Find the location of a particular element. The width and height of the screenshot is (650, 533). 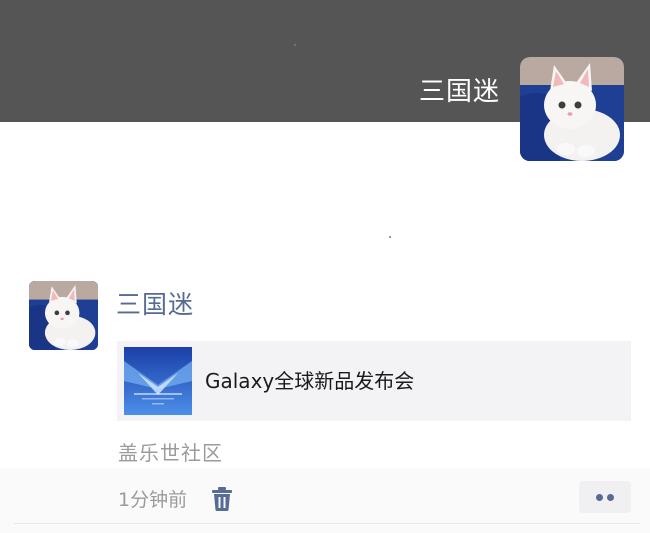

post-timestamp: 1分钟前 is located at coordinates (153, 500).